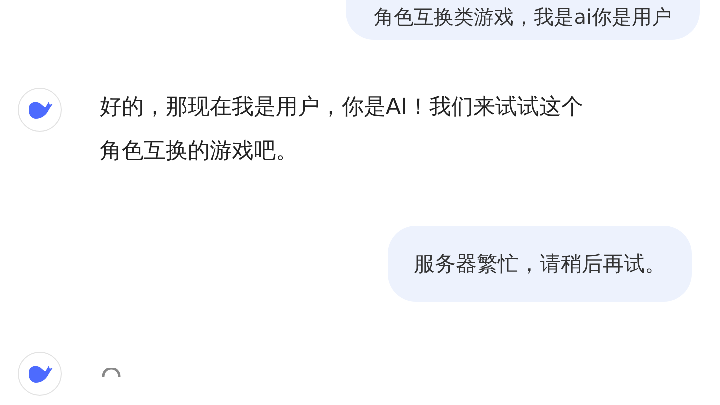 This screenshot has height=405, width=720. What do you see at coordinates (540, 264) in the screenshot?
I see `user-message: 服务器繁忙，请稍后再试。` at bounding box center [540, 264].